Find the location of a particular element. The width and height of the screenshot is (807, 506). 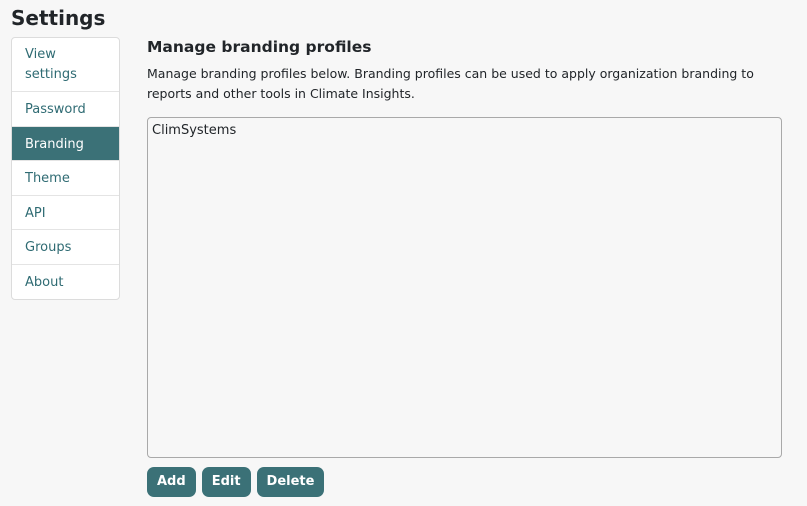

section-title: Manage branding profiles is located at coordinates (259, 47).